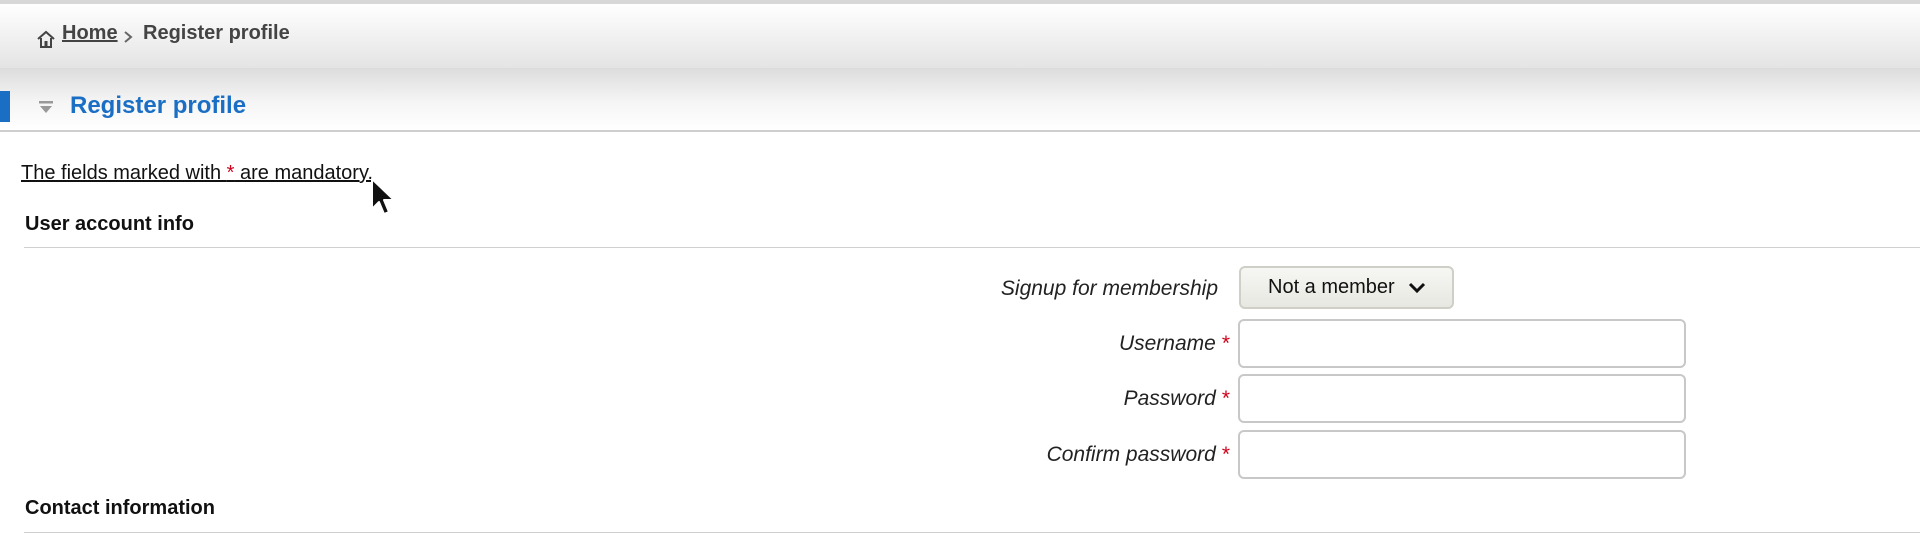 The width and height of the screenshot is (1920, 550). Describe the element at coordinates (960, 36) in the screenshot. I see `breadcrumb: Home Register profile` at that location.